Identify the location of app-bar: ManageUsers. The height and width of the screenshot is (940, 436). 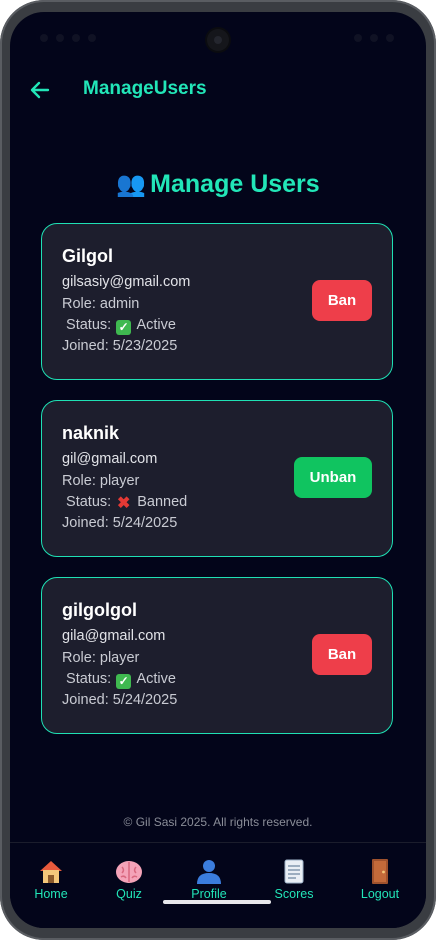
(218, 90).